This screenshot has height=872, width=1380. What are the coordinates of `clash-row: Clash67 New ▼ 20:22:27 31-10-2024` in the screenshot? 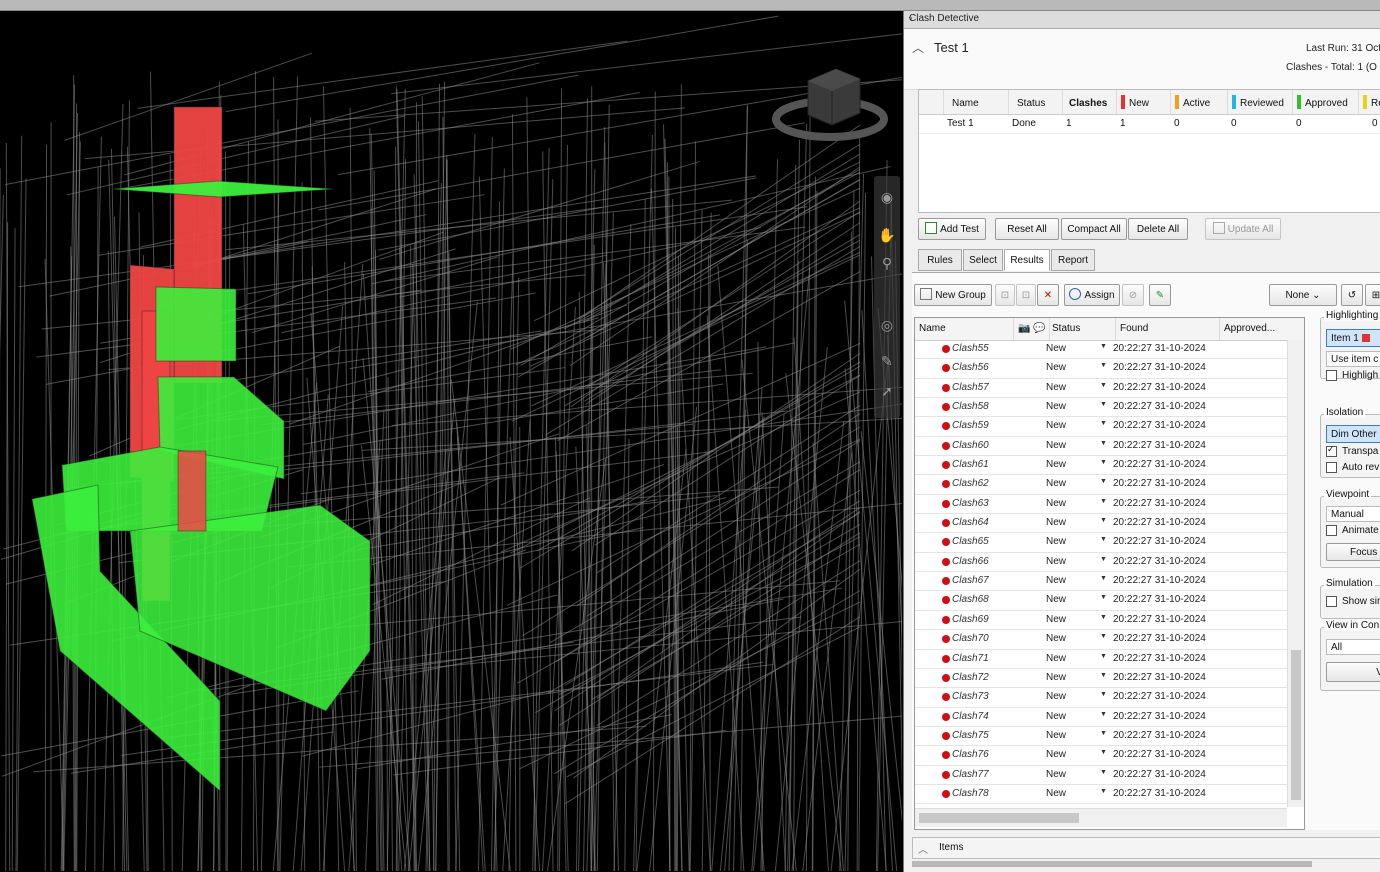 It's located at (1101, 582).